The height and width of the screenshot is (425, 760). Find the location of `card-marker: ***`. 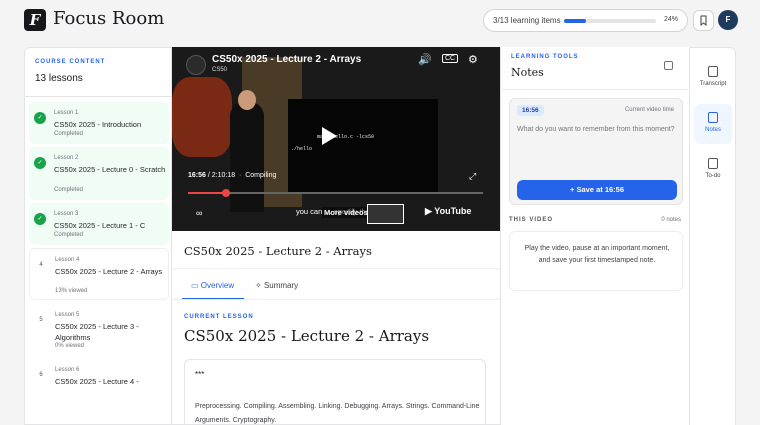

card-marker: *** is located at coordinates (200, 374).